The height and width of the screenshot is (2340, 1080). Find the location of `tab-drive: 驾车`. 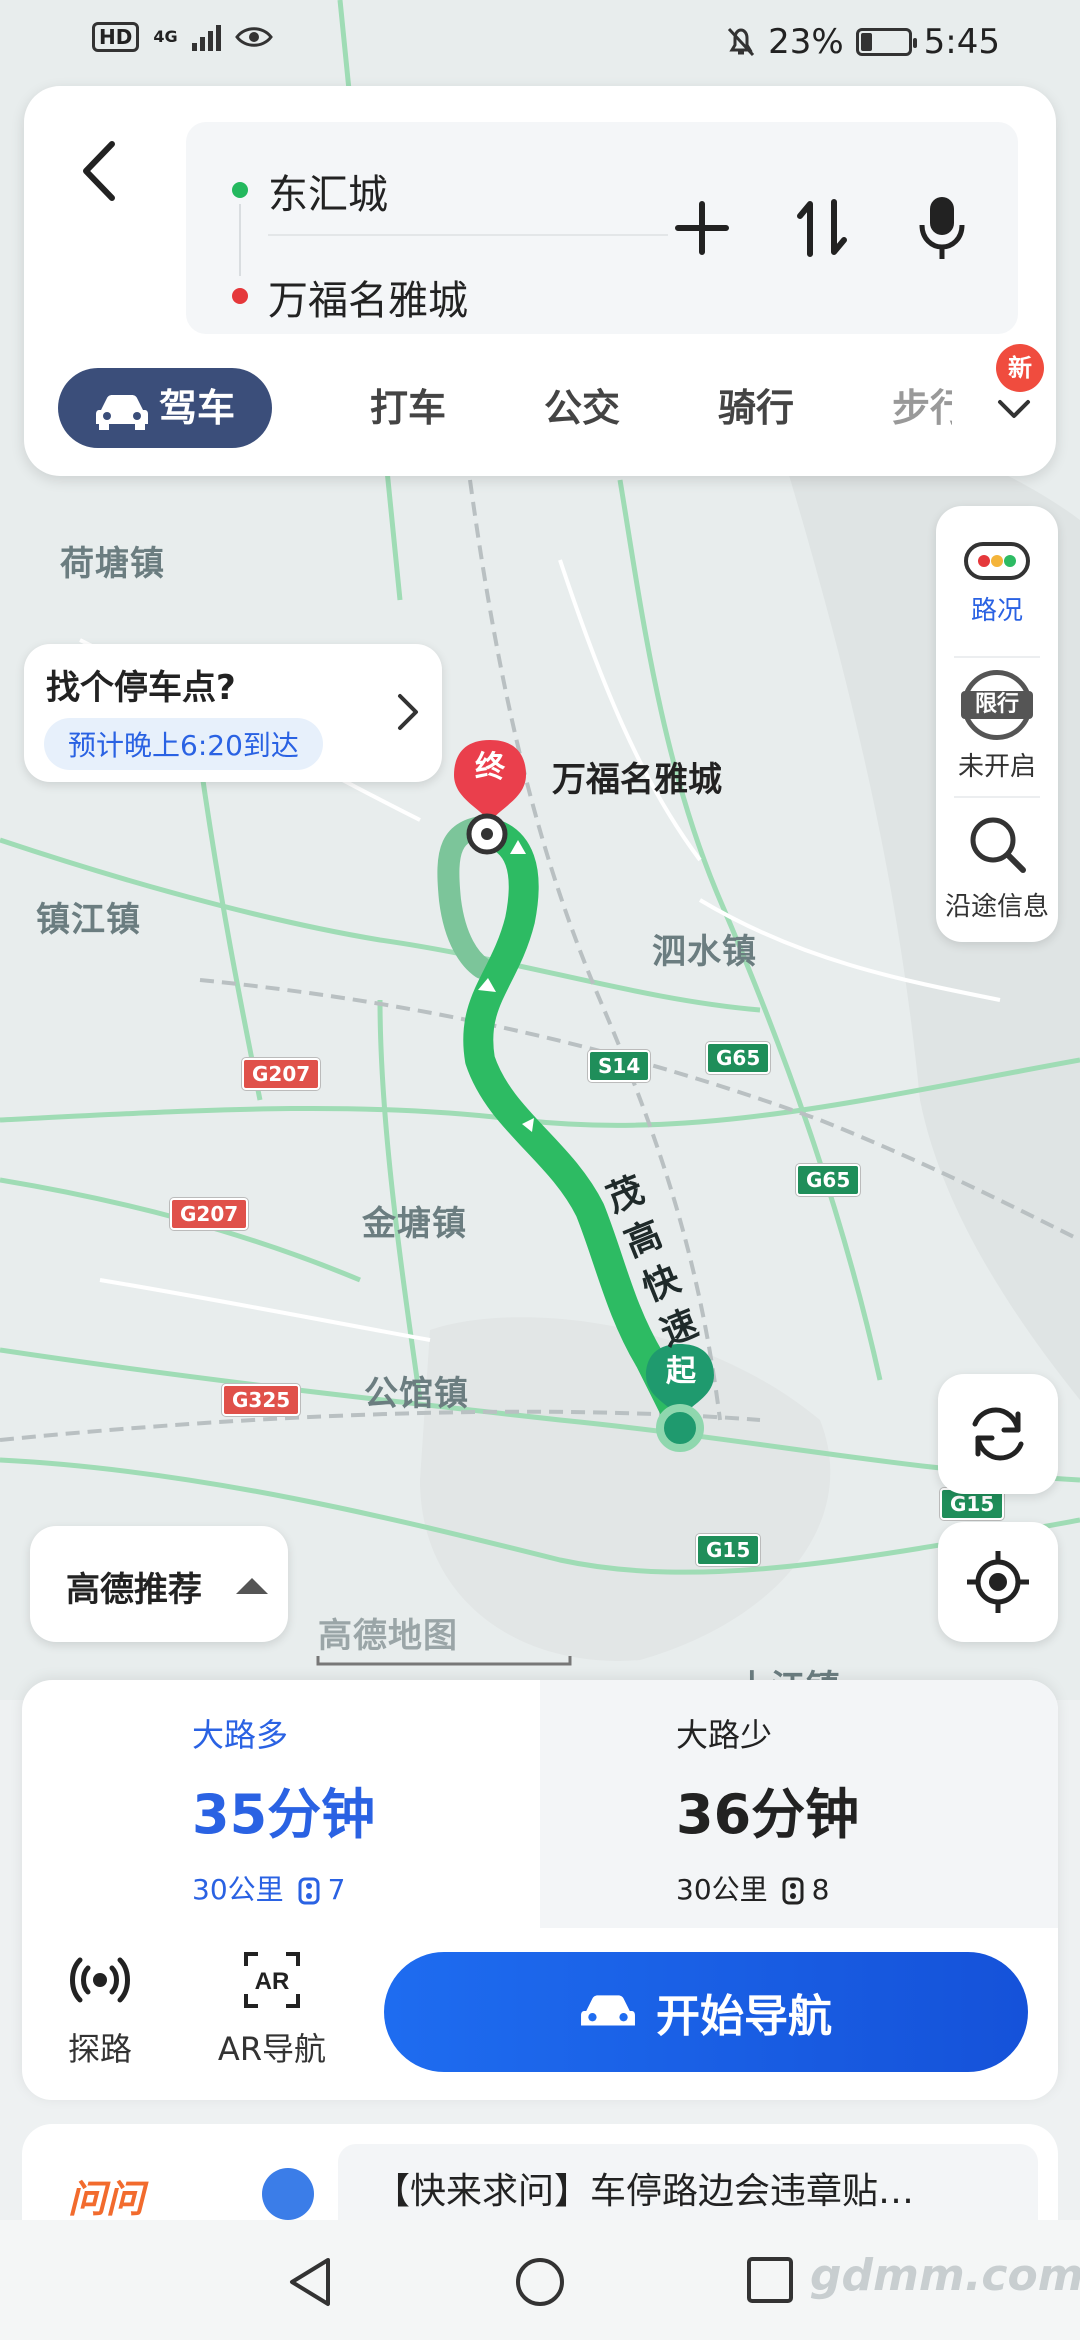

tab-drive: 驾车 is located at coordinates (165, 408).